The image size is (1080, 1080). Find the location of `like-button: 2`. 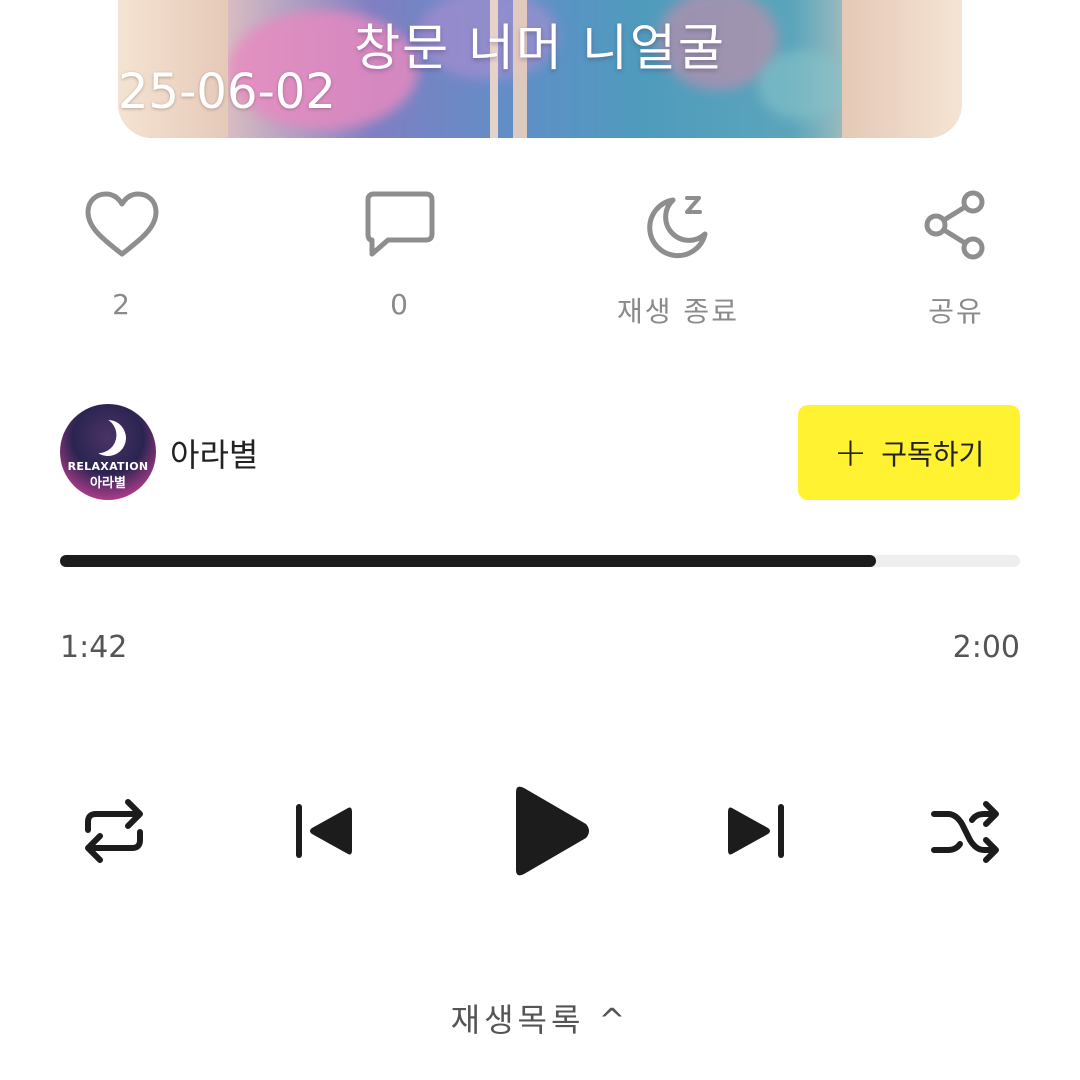

like-button: 2 is located at coordinates (122, 255).